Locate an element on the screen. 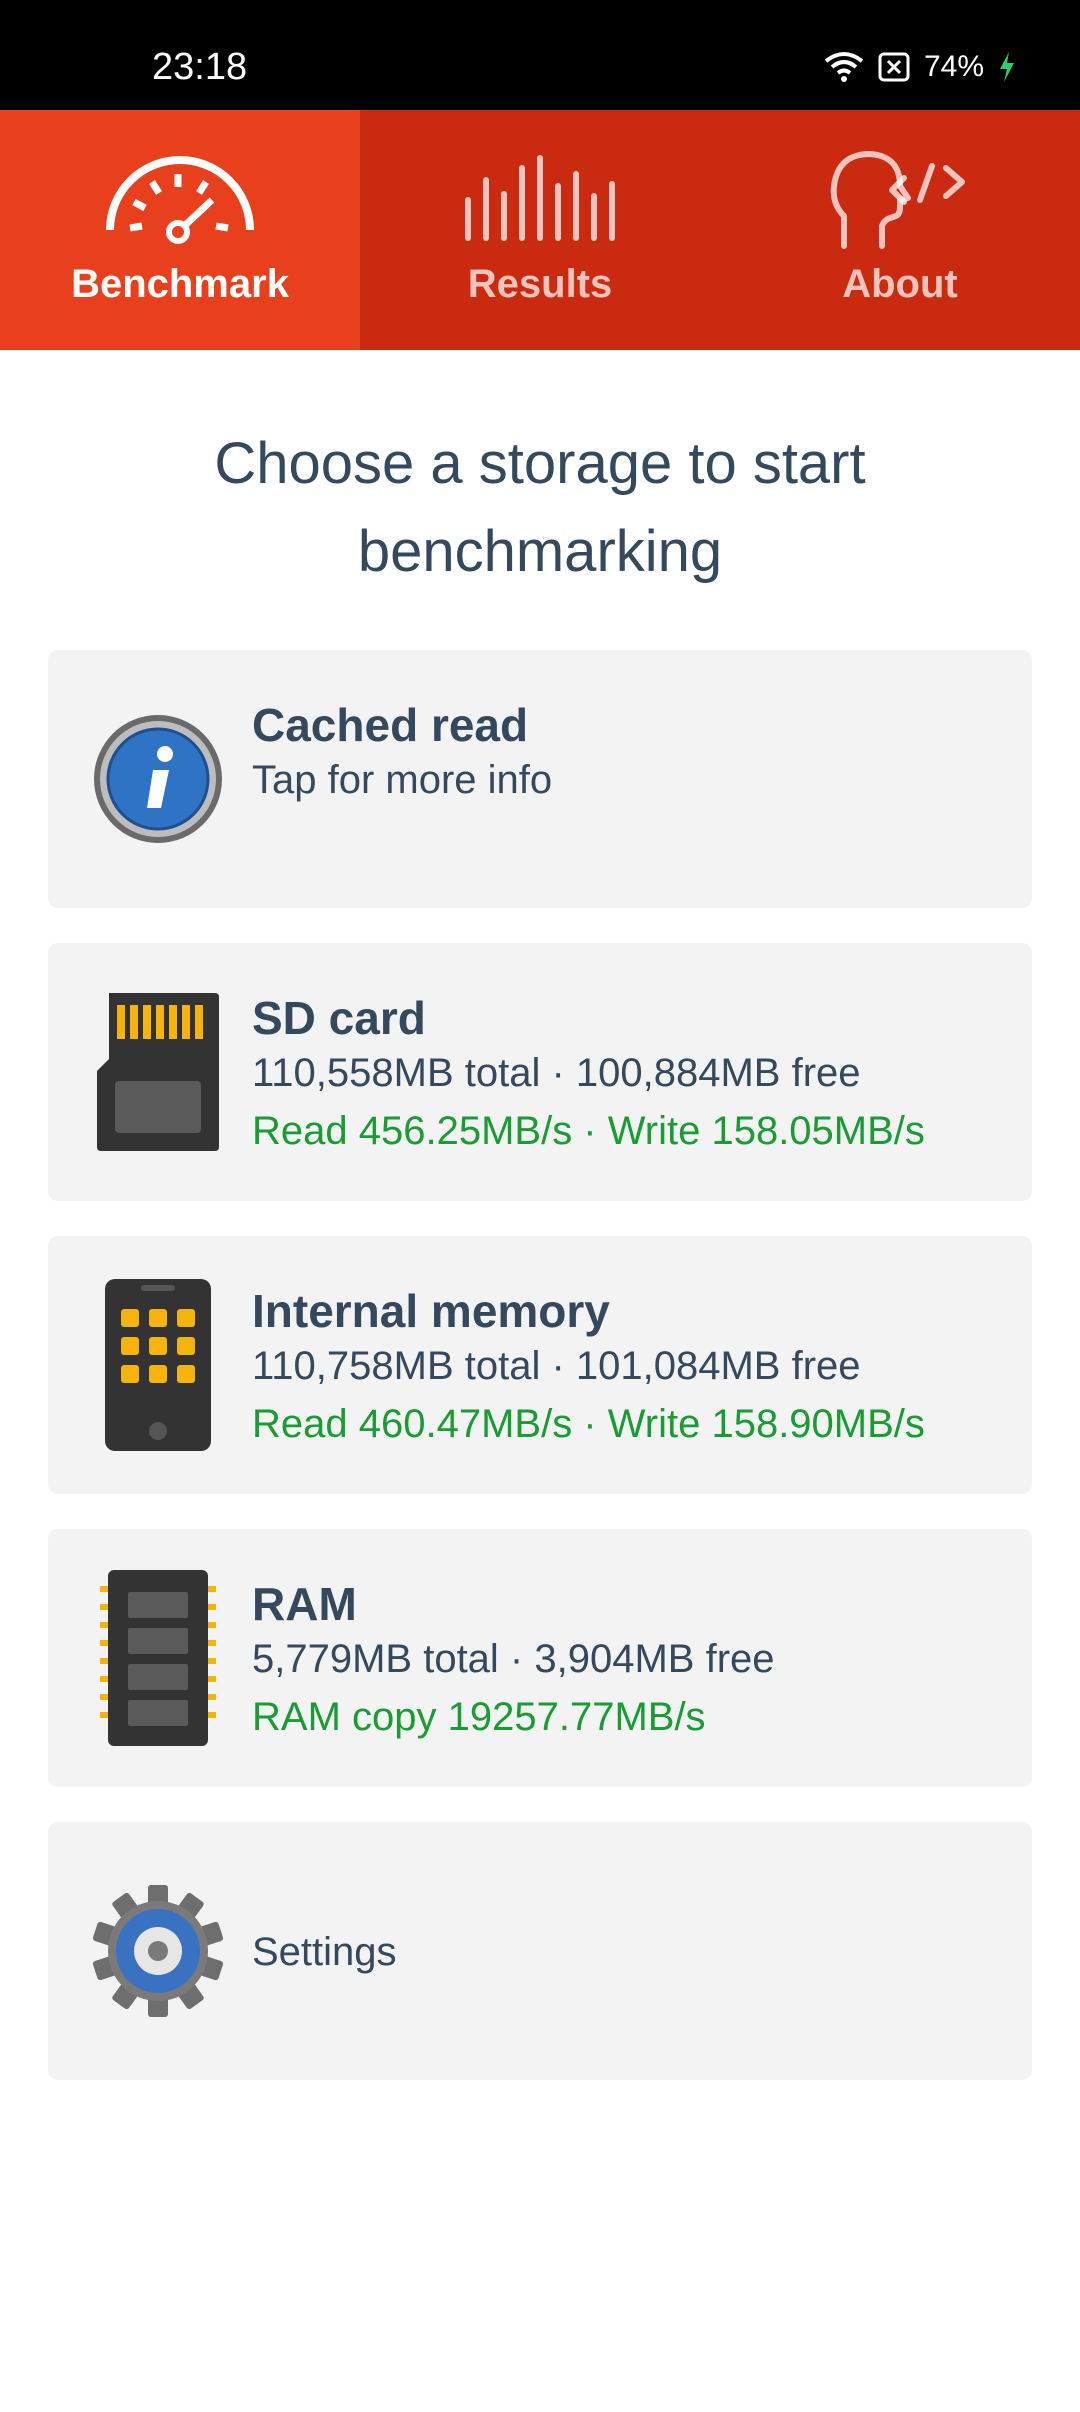  no-sim-icon is located at coordinates (894, 67).